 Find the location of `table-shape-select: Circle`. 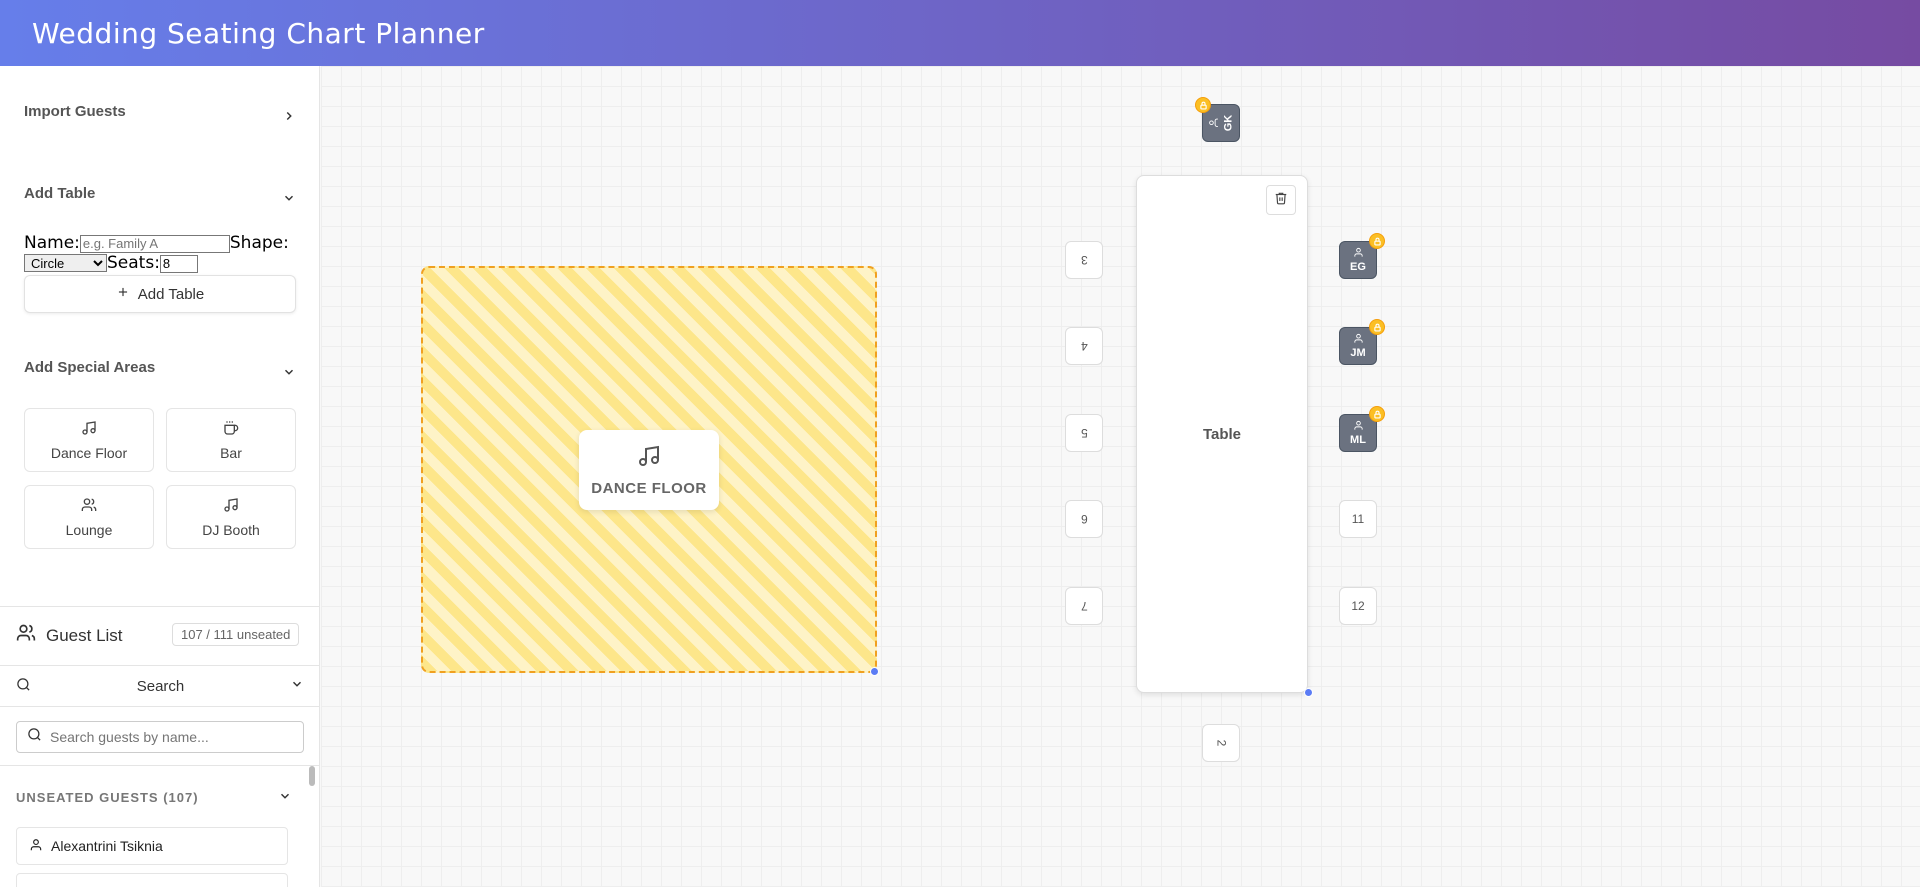

table-shape-select: Circle is located at coordinates (65, 263).